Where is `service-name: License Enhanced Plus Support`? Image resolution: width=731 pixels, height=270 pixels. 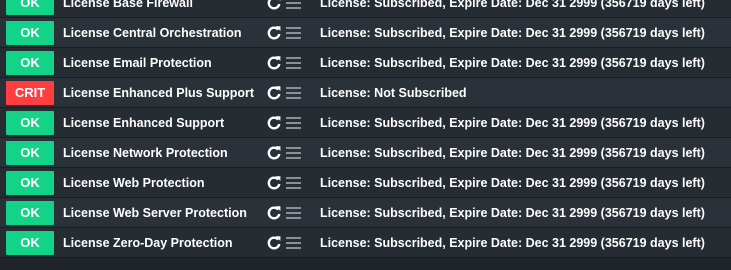 service-name: License Enhanced Plus Support is located at coordinates (158, 93).